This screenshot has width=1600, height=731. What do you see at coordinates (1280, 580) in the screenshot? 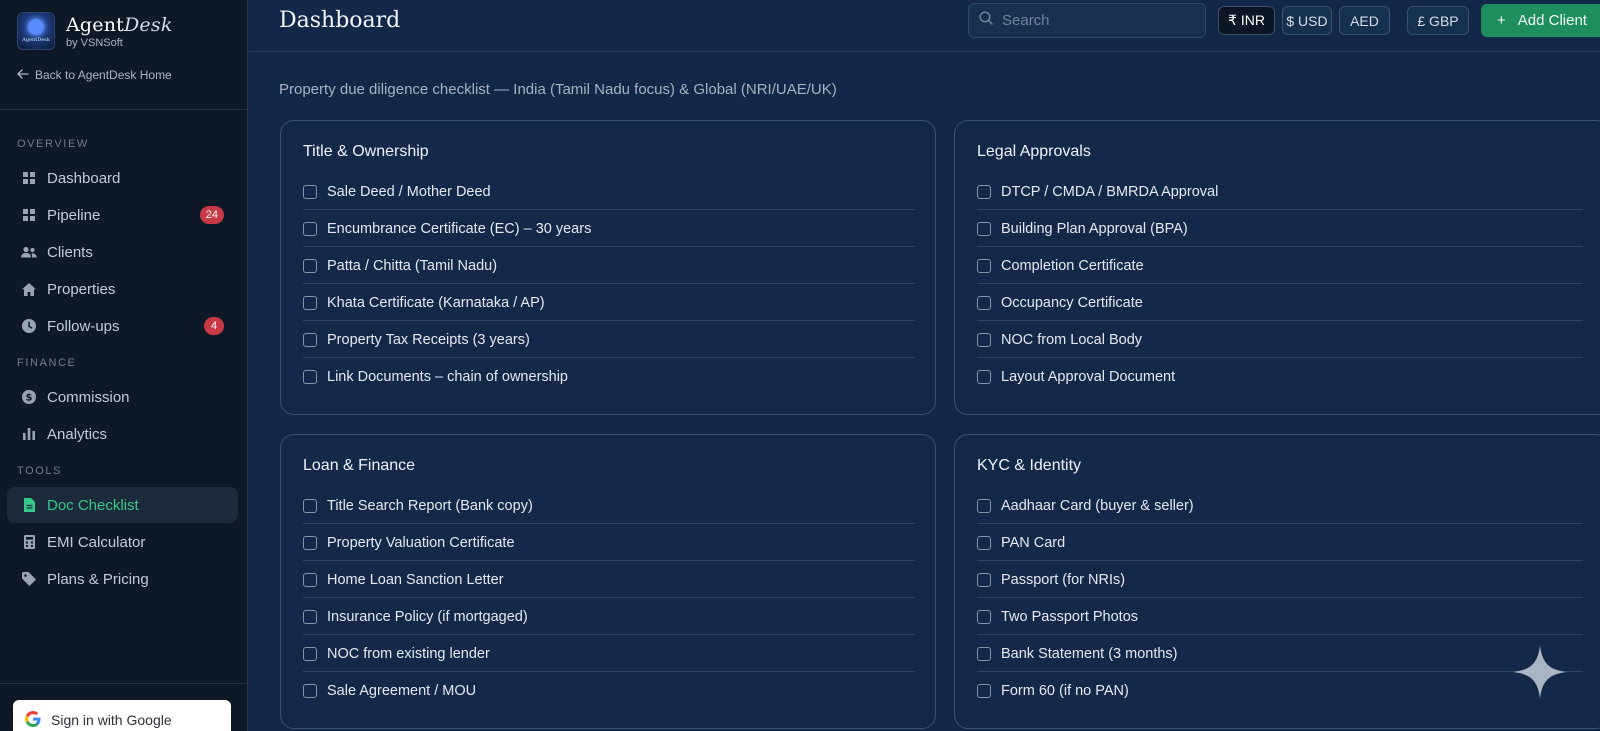
I see `checklist-item: Passport (for NRIs)` at bounding box center [1280, 580].